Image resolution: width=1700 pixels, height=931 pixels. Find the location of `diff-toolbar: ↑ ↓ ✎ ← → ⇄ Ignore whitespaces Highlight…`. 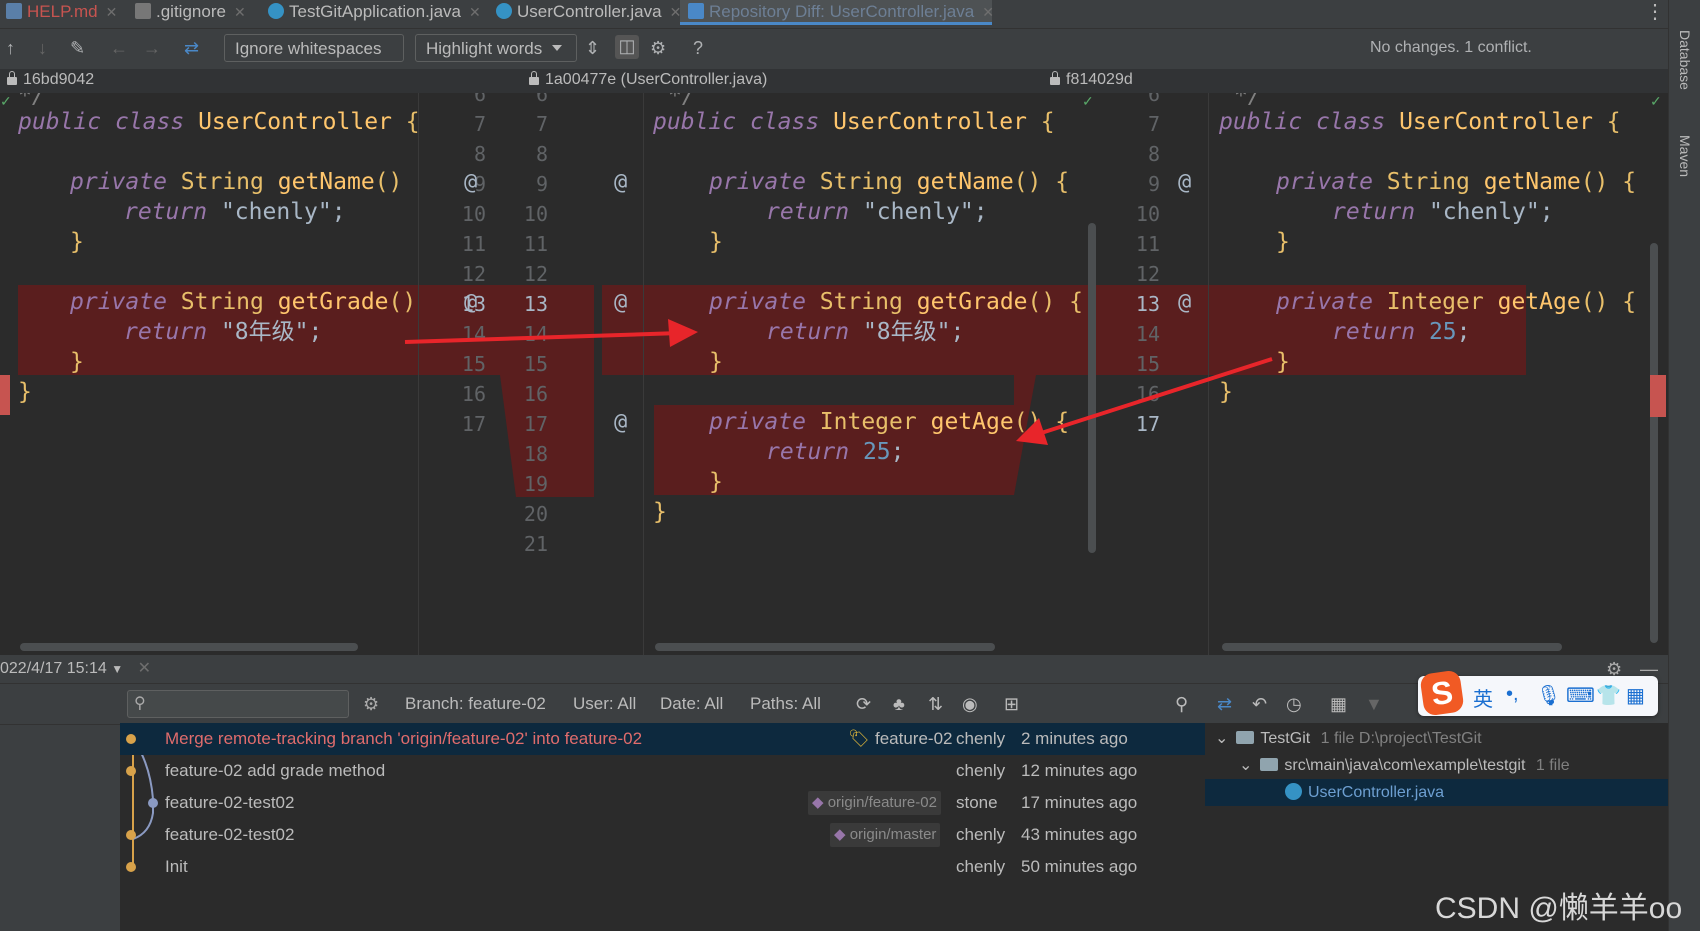

diff-toolbar: ↑ ↓ ✎ ← → ⇄ Ignore whitespaces Highlight… is located at coordinates (834, 54).